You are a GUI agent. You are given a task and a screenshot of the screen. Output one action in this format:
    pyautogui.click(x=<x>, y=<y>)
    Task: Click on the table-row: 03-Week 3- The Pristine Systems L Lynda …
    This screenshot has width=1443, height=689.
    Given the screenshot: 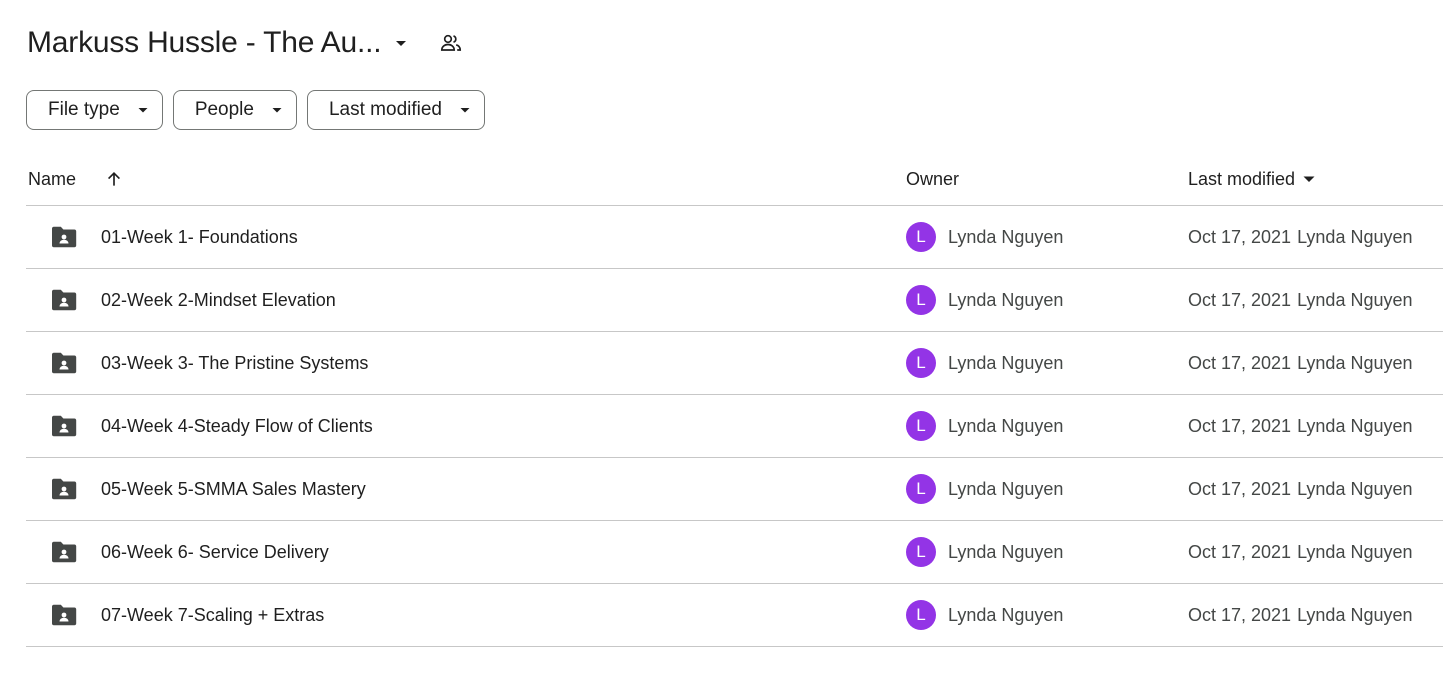 What is the action you would take?
    pyautogui.click(x=734, y=363)
    